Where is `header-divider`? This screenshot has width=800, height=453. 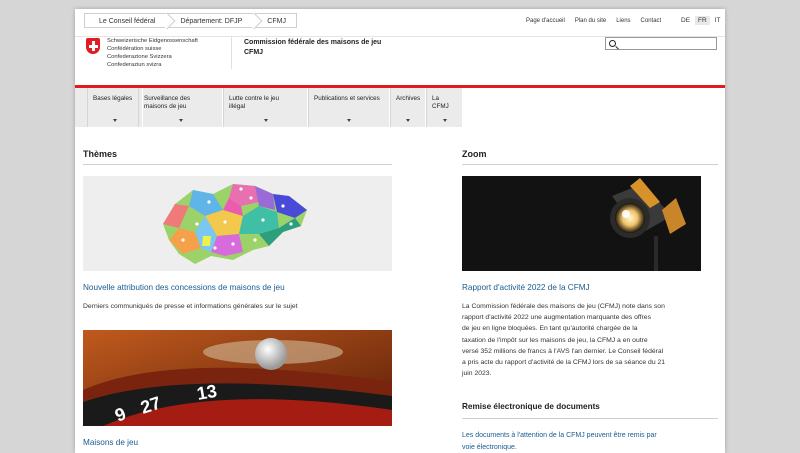
header-divider is located at coordinates (231, 52).